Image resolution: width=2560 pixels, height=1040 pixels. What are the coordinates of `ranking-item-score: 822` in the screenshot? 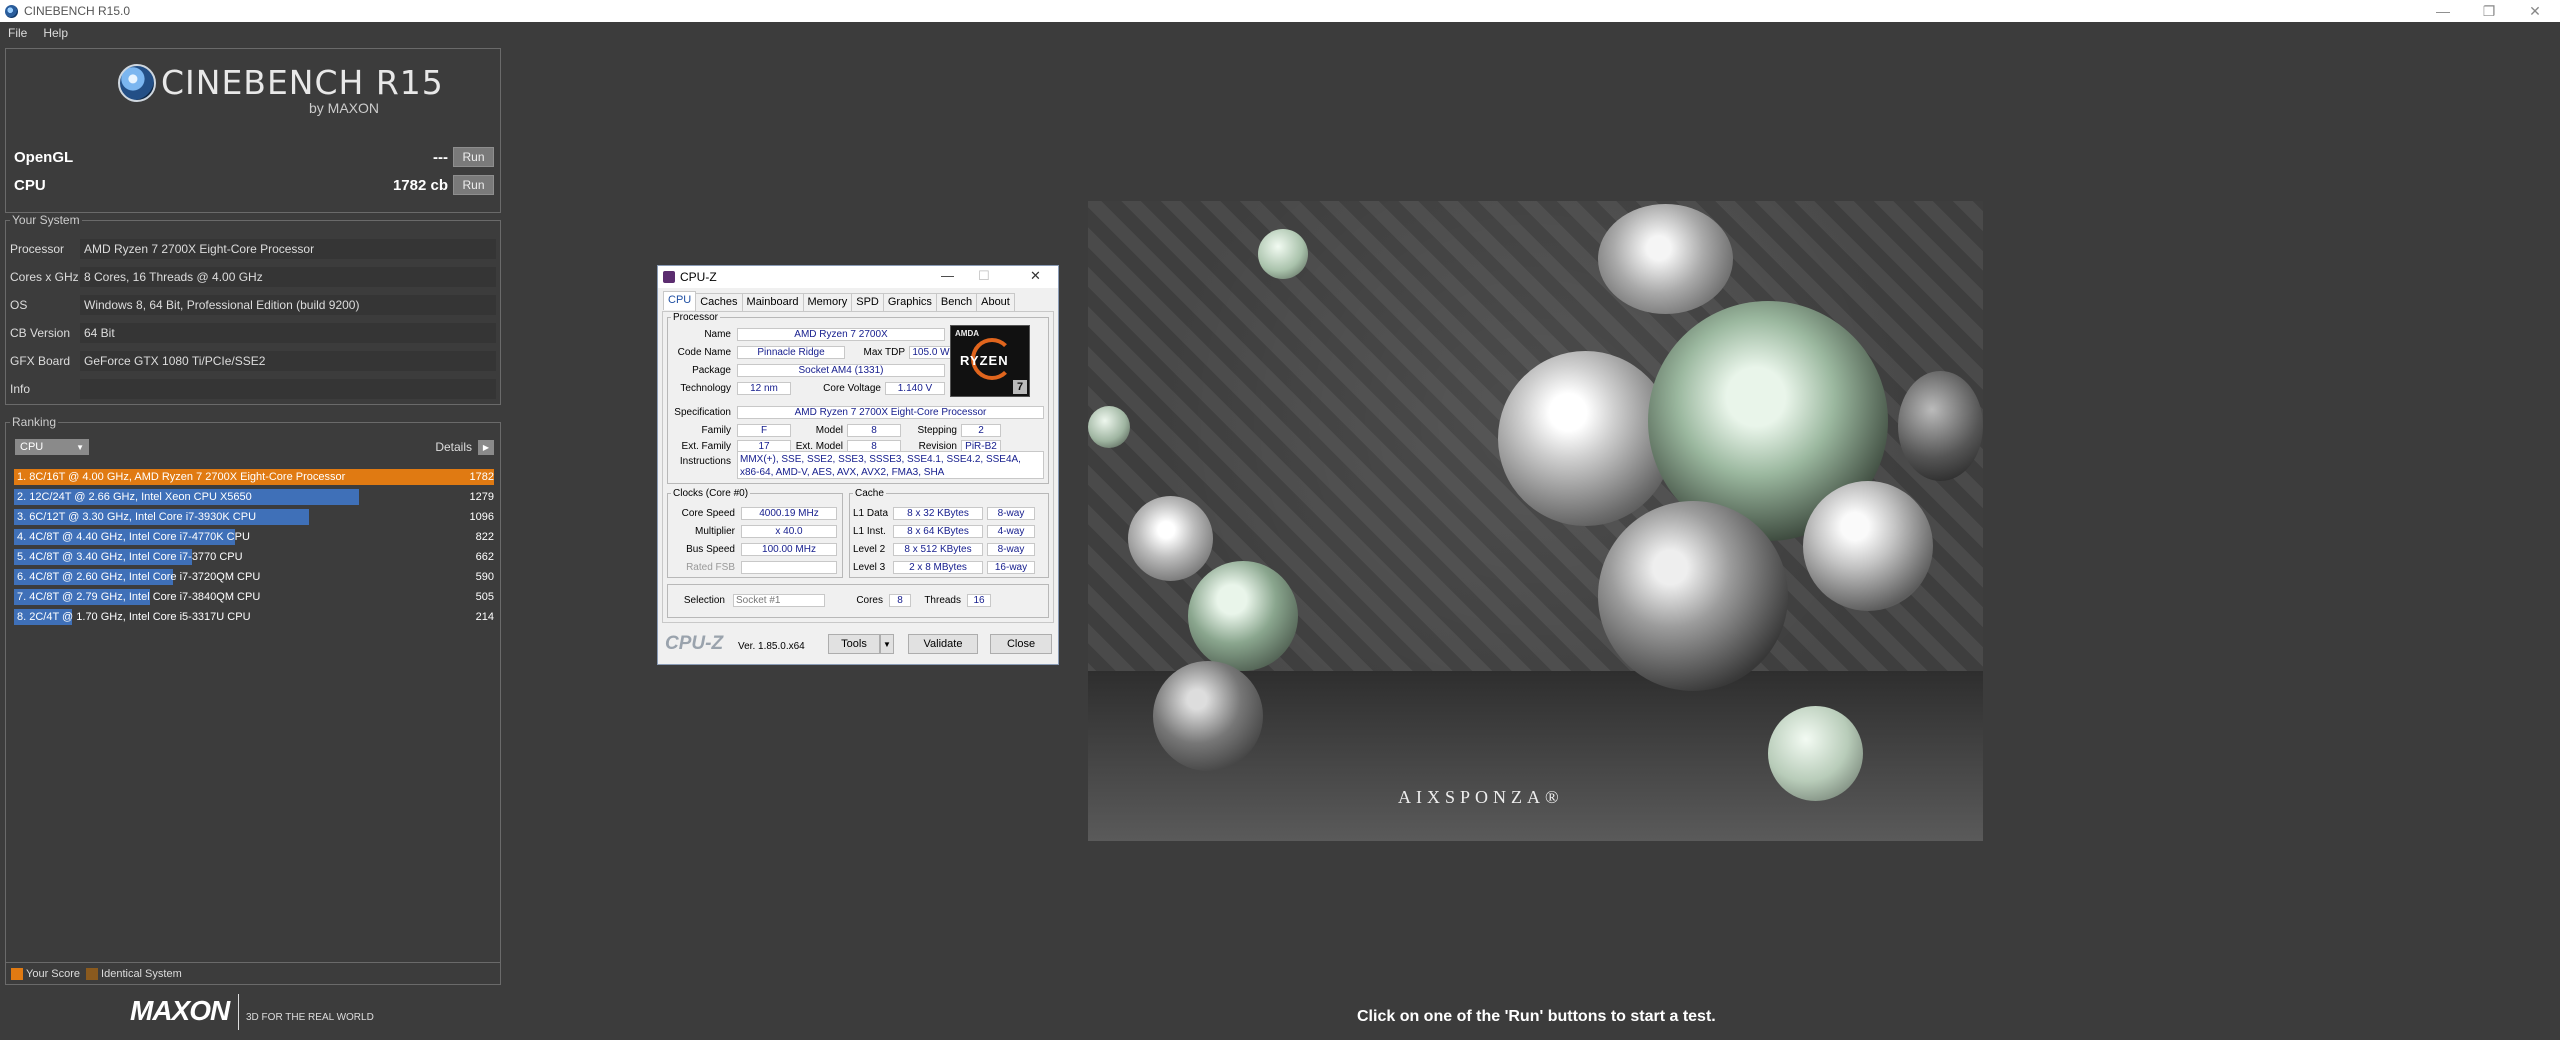 It's located at (484, 537).